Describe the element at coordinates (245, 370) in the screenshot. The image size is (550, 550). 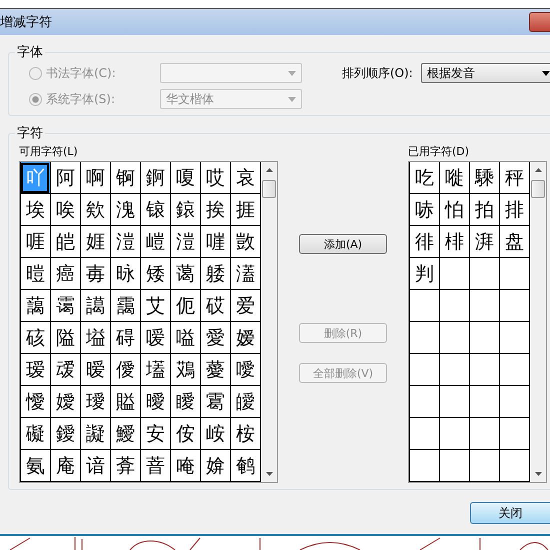
I see `char-cell: 噯` at that location.